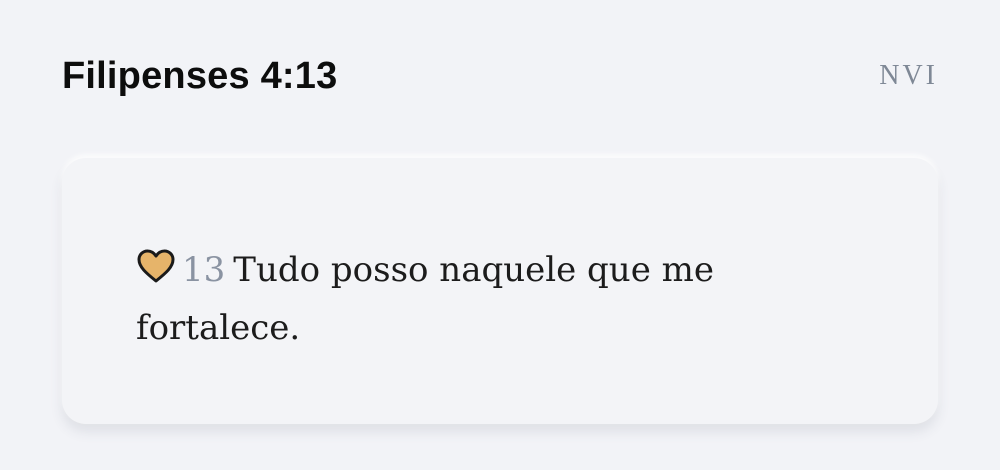  What do you see at coordinates (908, 76) in the screenshot?
I see `bible-version: NVI` at bounding box center [908, 76].